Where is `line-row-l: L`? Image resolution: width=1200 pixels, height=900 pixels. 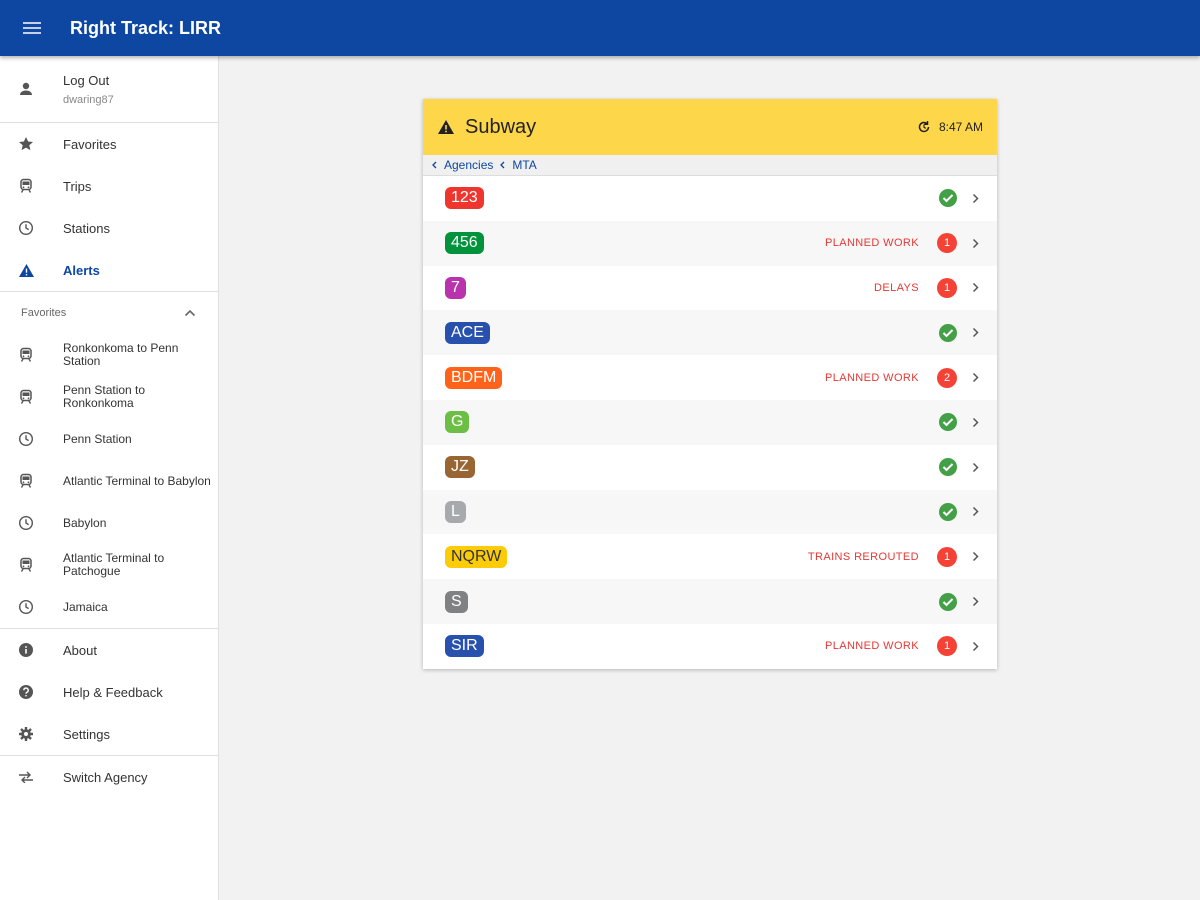
line-row-l: L is located at coordinates (710, 512).